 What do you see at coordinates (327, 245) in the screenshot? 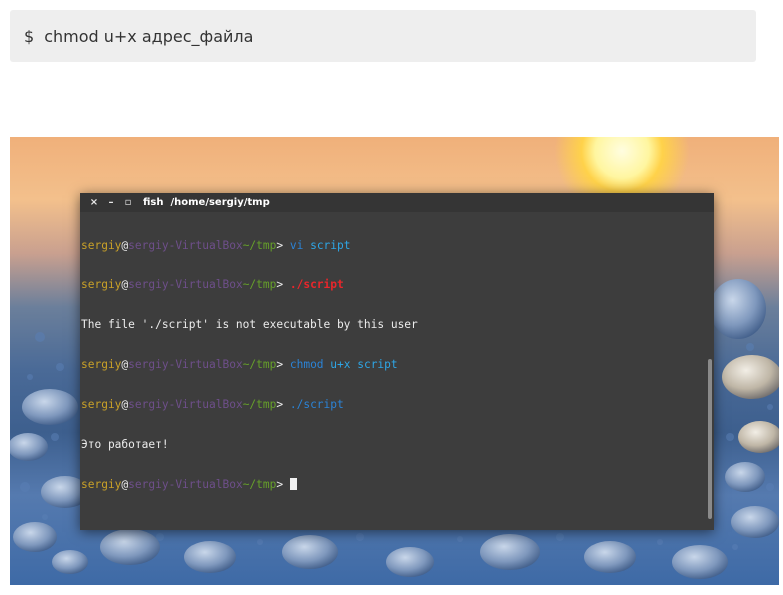
I see `command-arg: script` at bounding box center [327, 245].